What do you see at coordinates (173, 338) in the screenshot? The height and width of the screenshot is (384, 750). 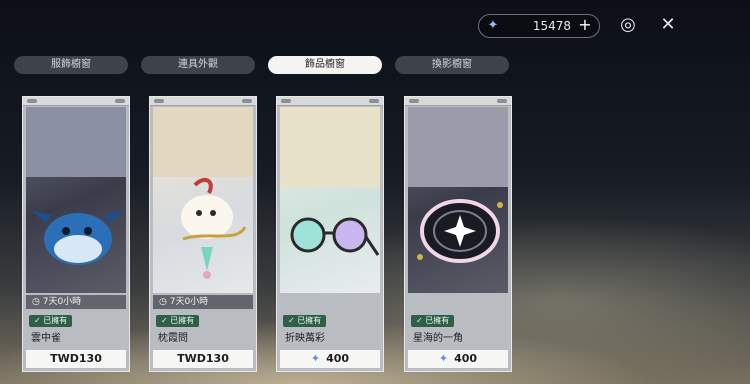 I see `item-name: 枕霞問` at bounding box center [173, 338].